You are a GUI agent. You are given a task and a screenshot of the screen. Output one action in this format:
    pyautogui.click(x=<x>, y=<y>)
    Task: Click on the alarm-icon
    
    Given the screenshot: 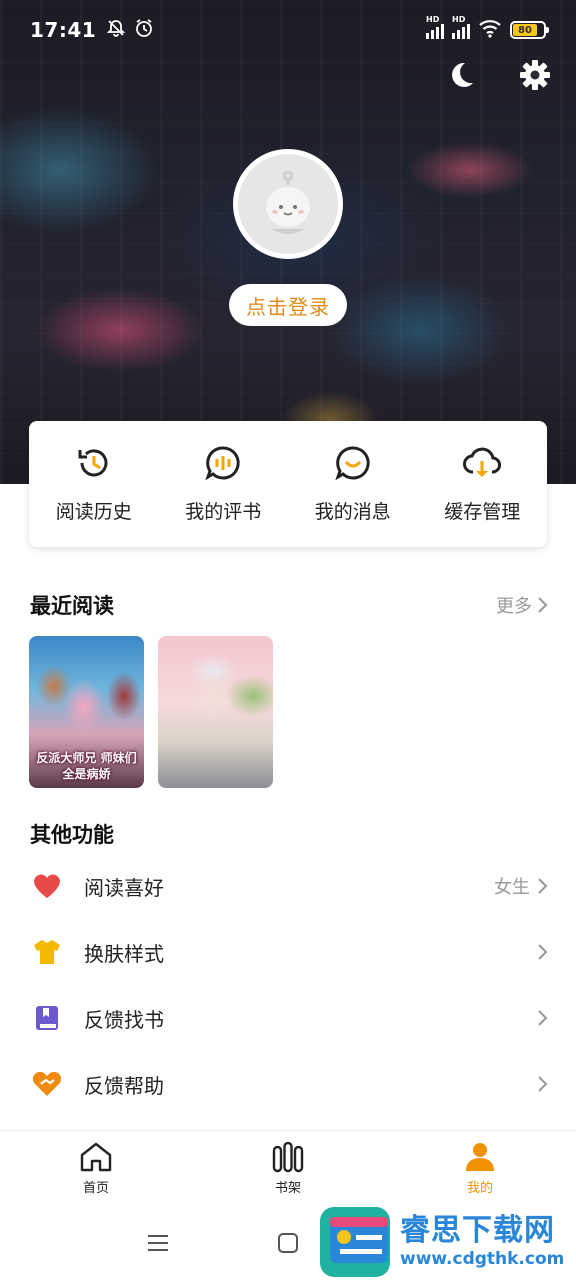 What is the action you would take?
    pyautogui.click(x=144, y=30)
    